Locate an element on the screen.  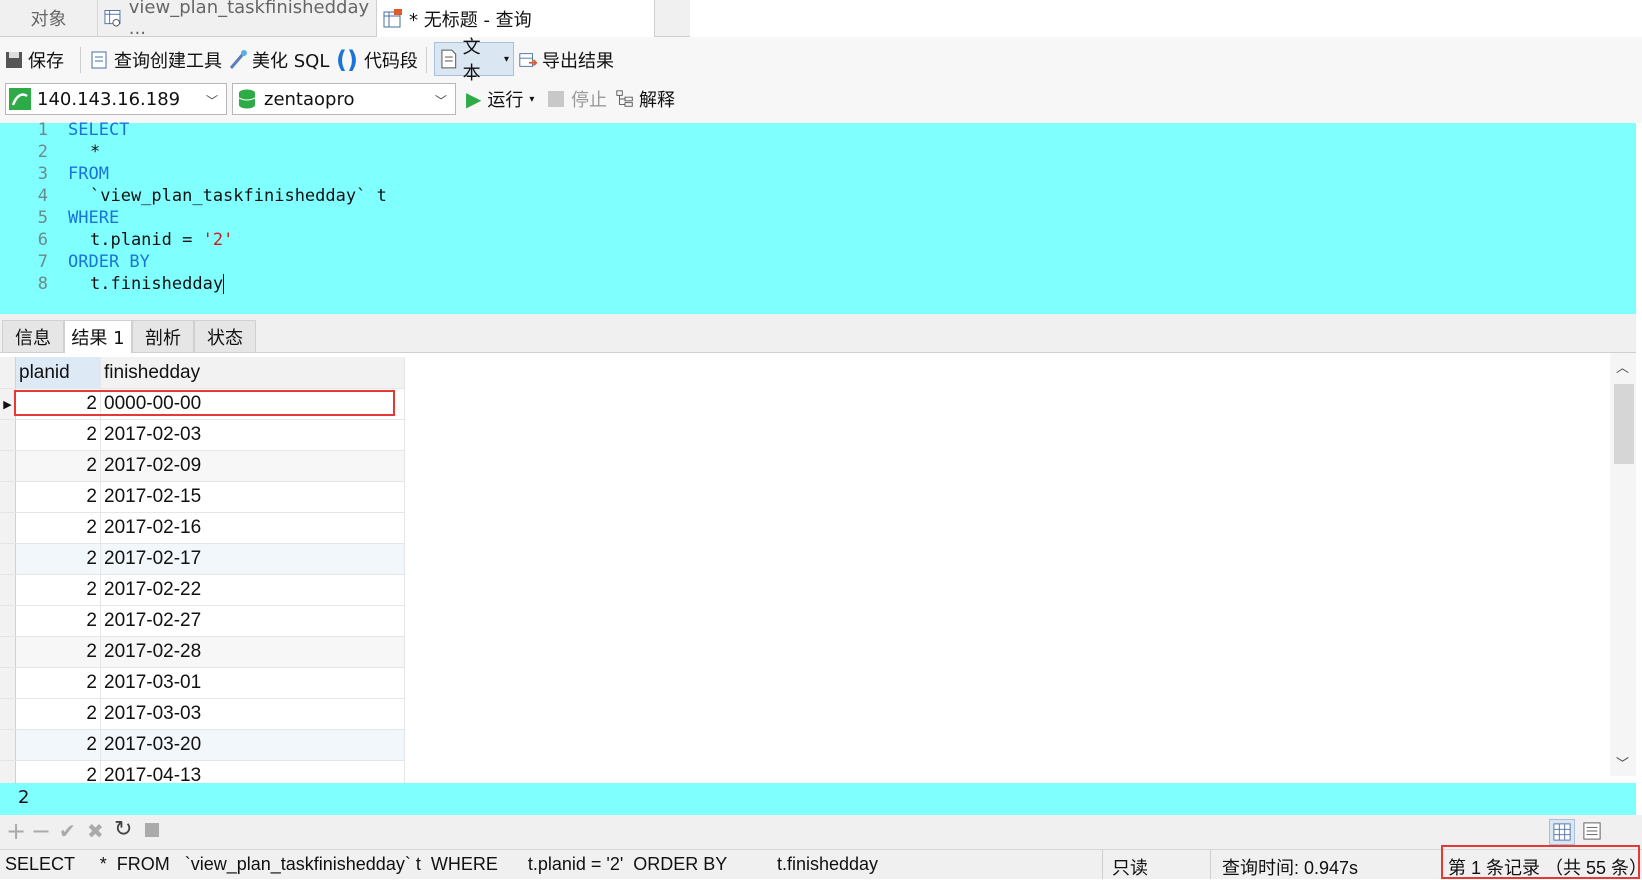
discard-changes-icon: ✖ is located at coordinates (95, 831).